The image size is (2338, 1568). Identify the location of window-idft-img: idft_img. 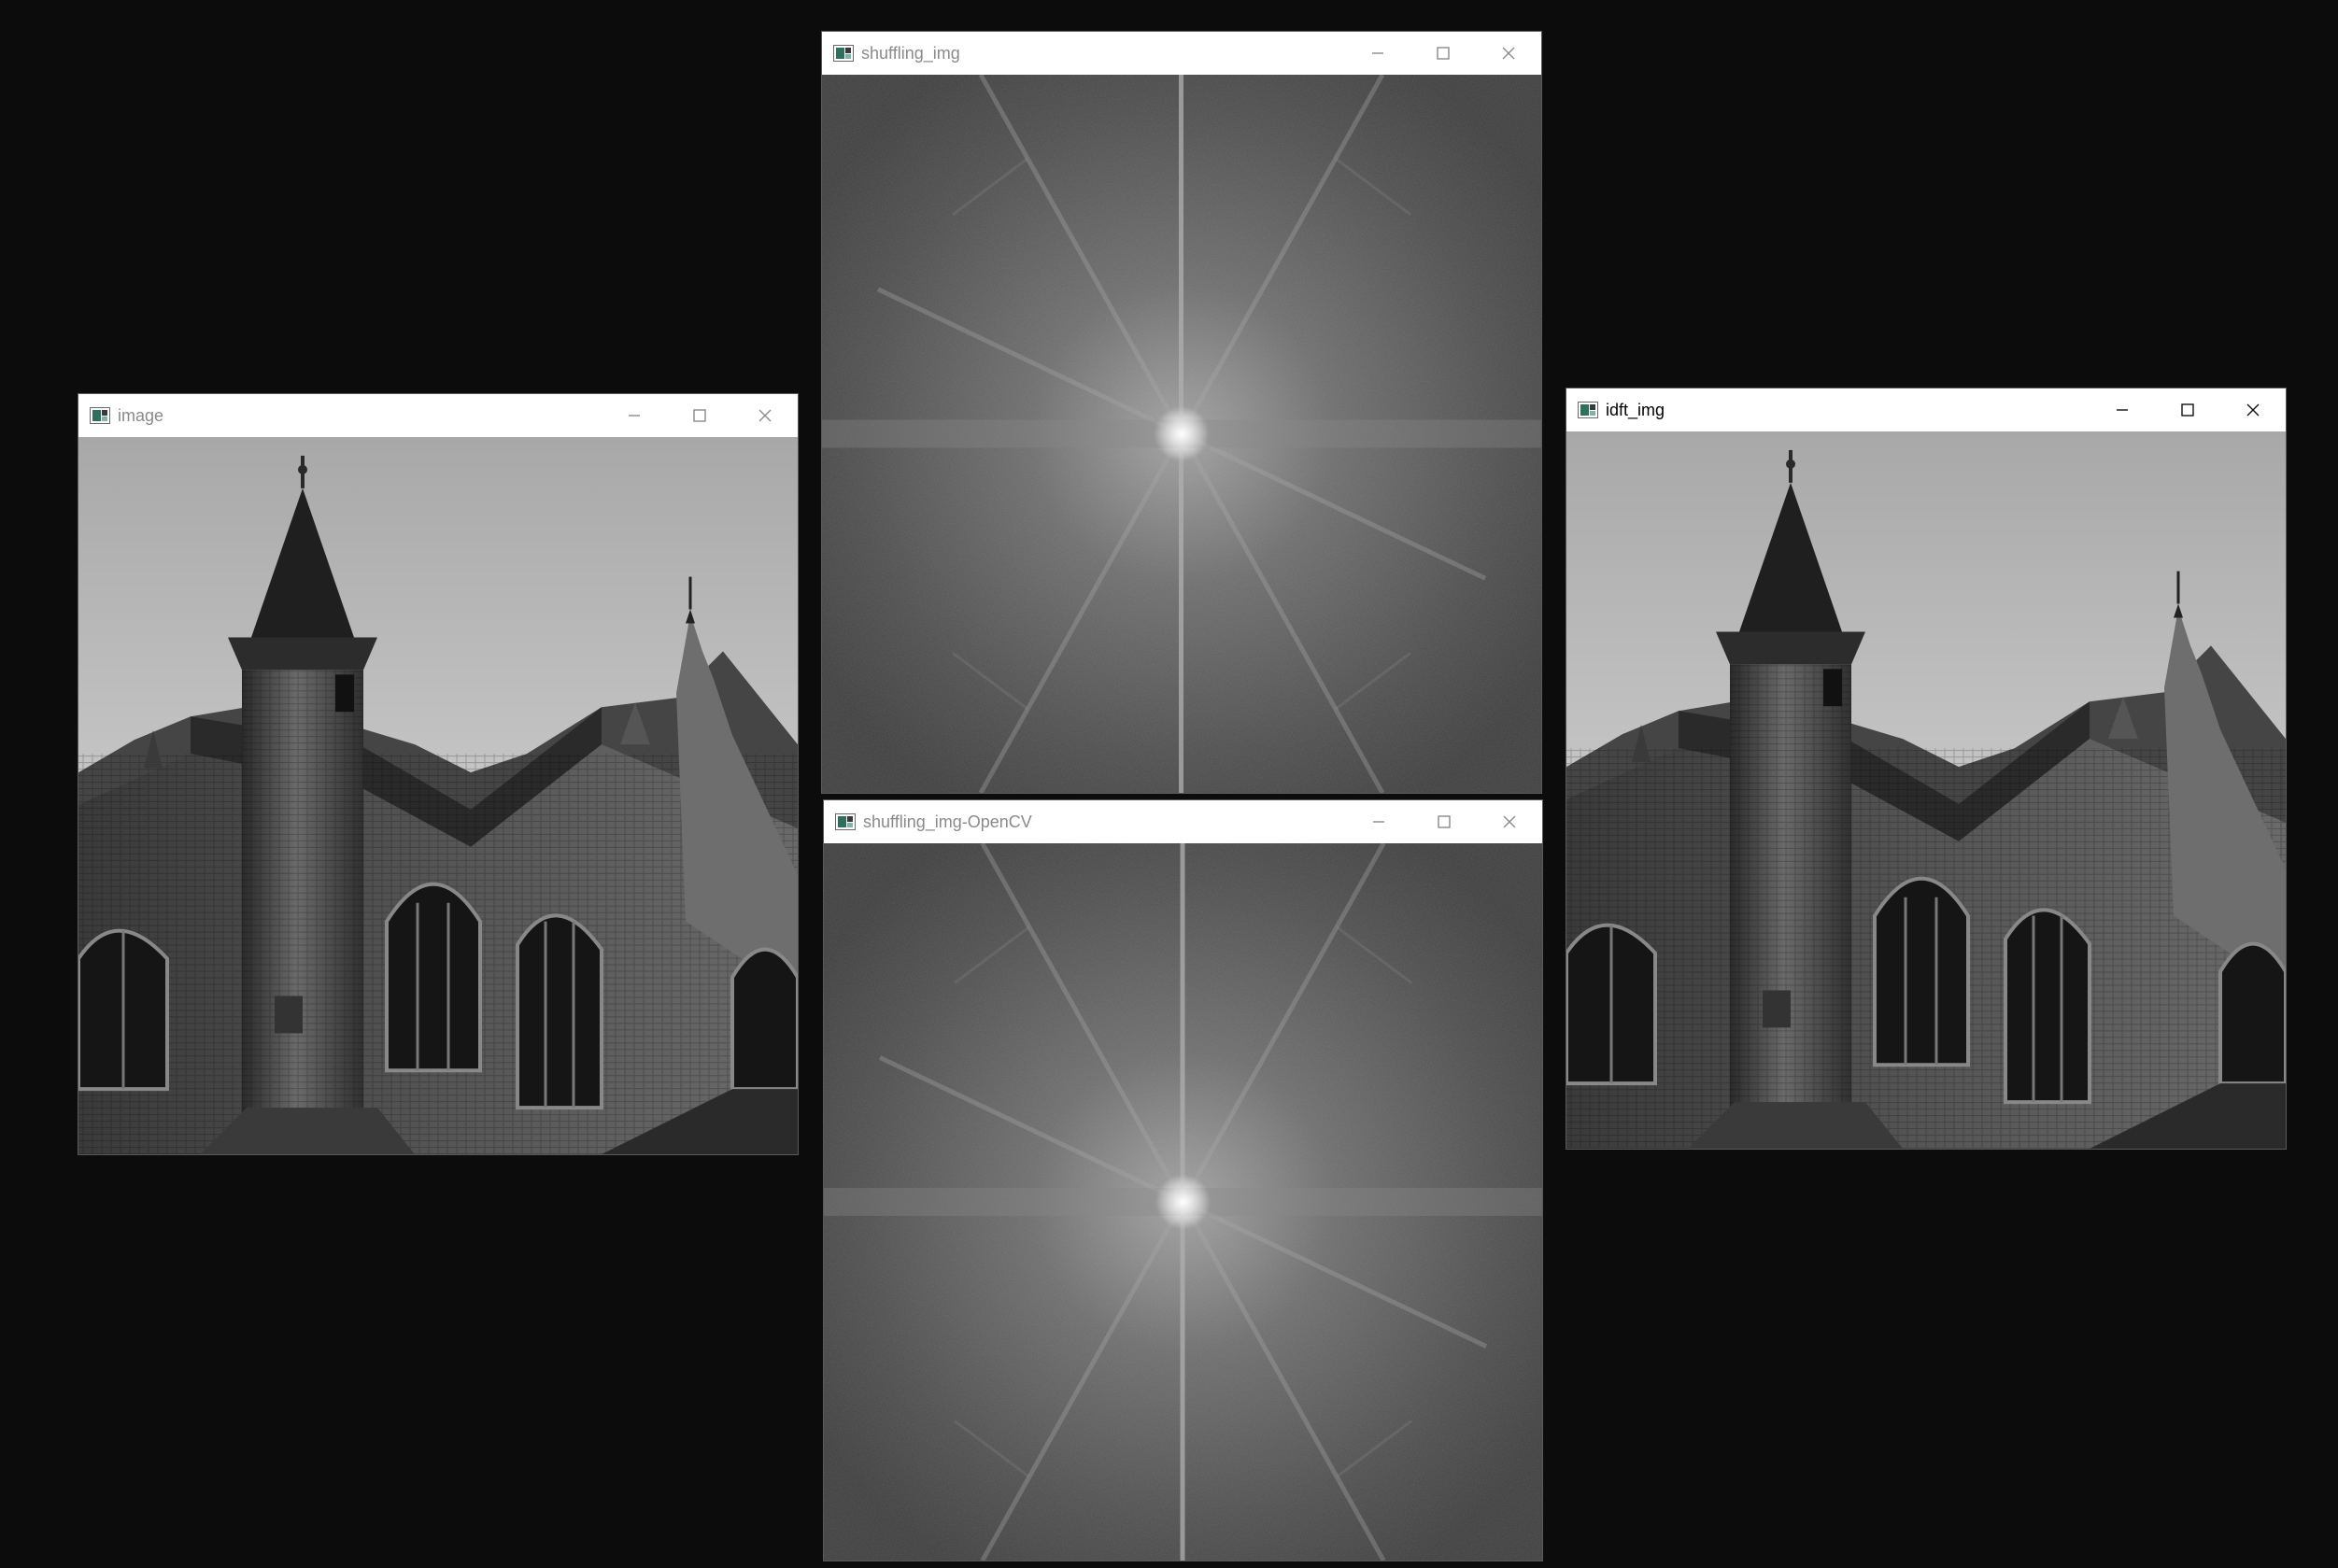
(1927, 769).